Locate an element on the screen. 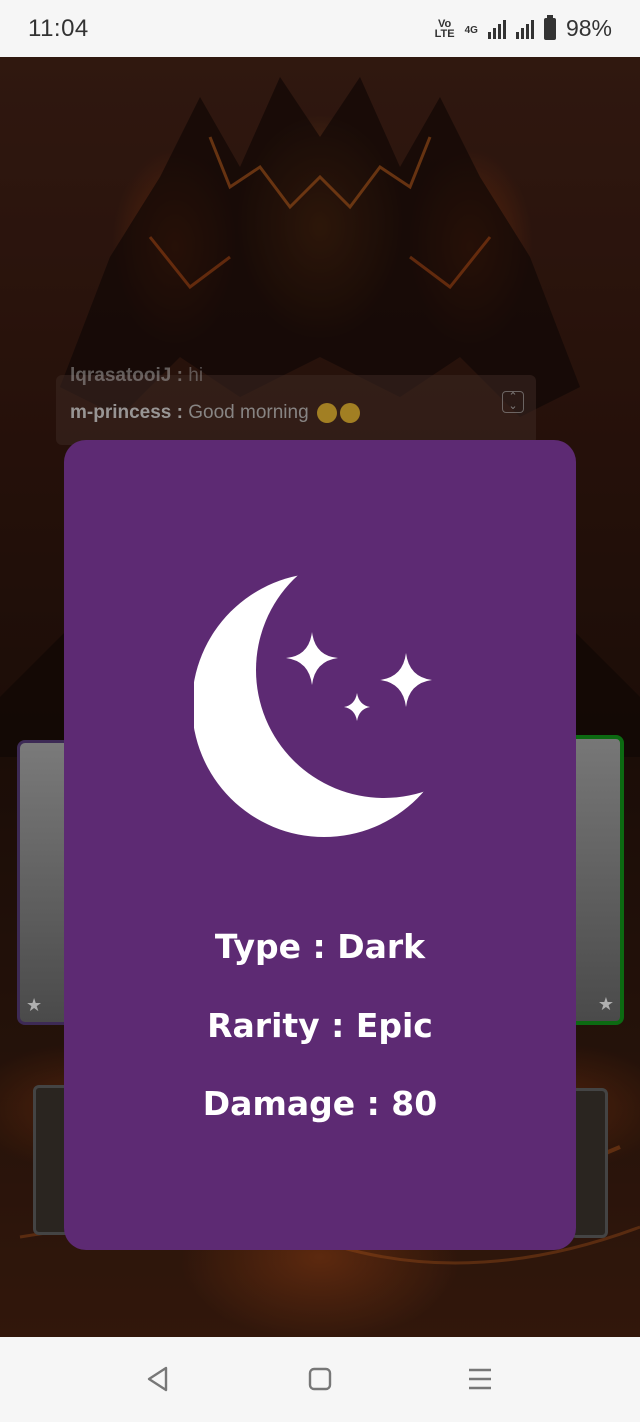  volte-bottom-text: LTE is located at coordinates (444, 33).